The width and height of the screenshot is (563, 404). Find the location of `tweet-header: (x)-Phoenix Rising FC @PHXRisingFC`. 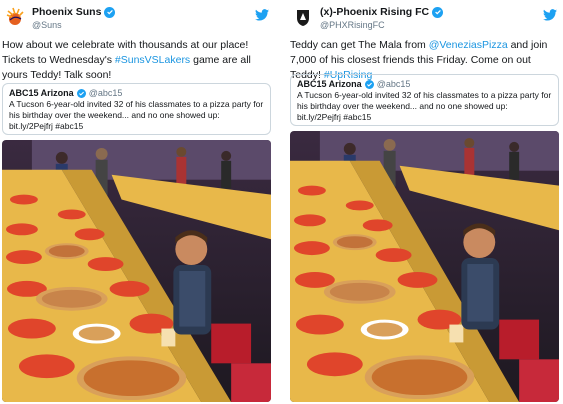

tweet-header: (x)-Phoenix Rising FC @PHXRisingFC is located at coordinates (425, 18).